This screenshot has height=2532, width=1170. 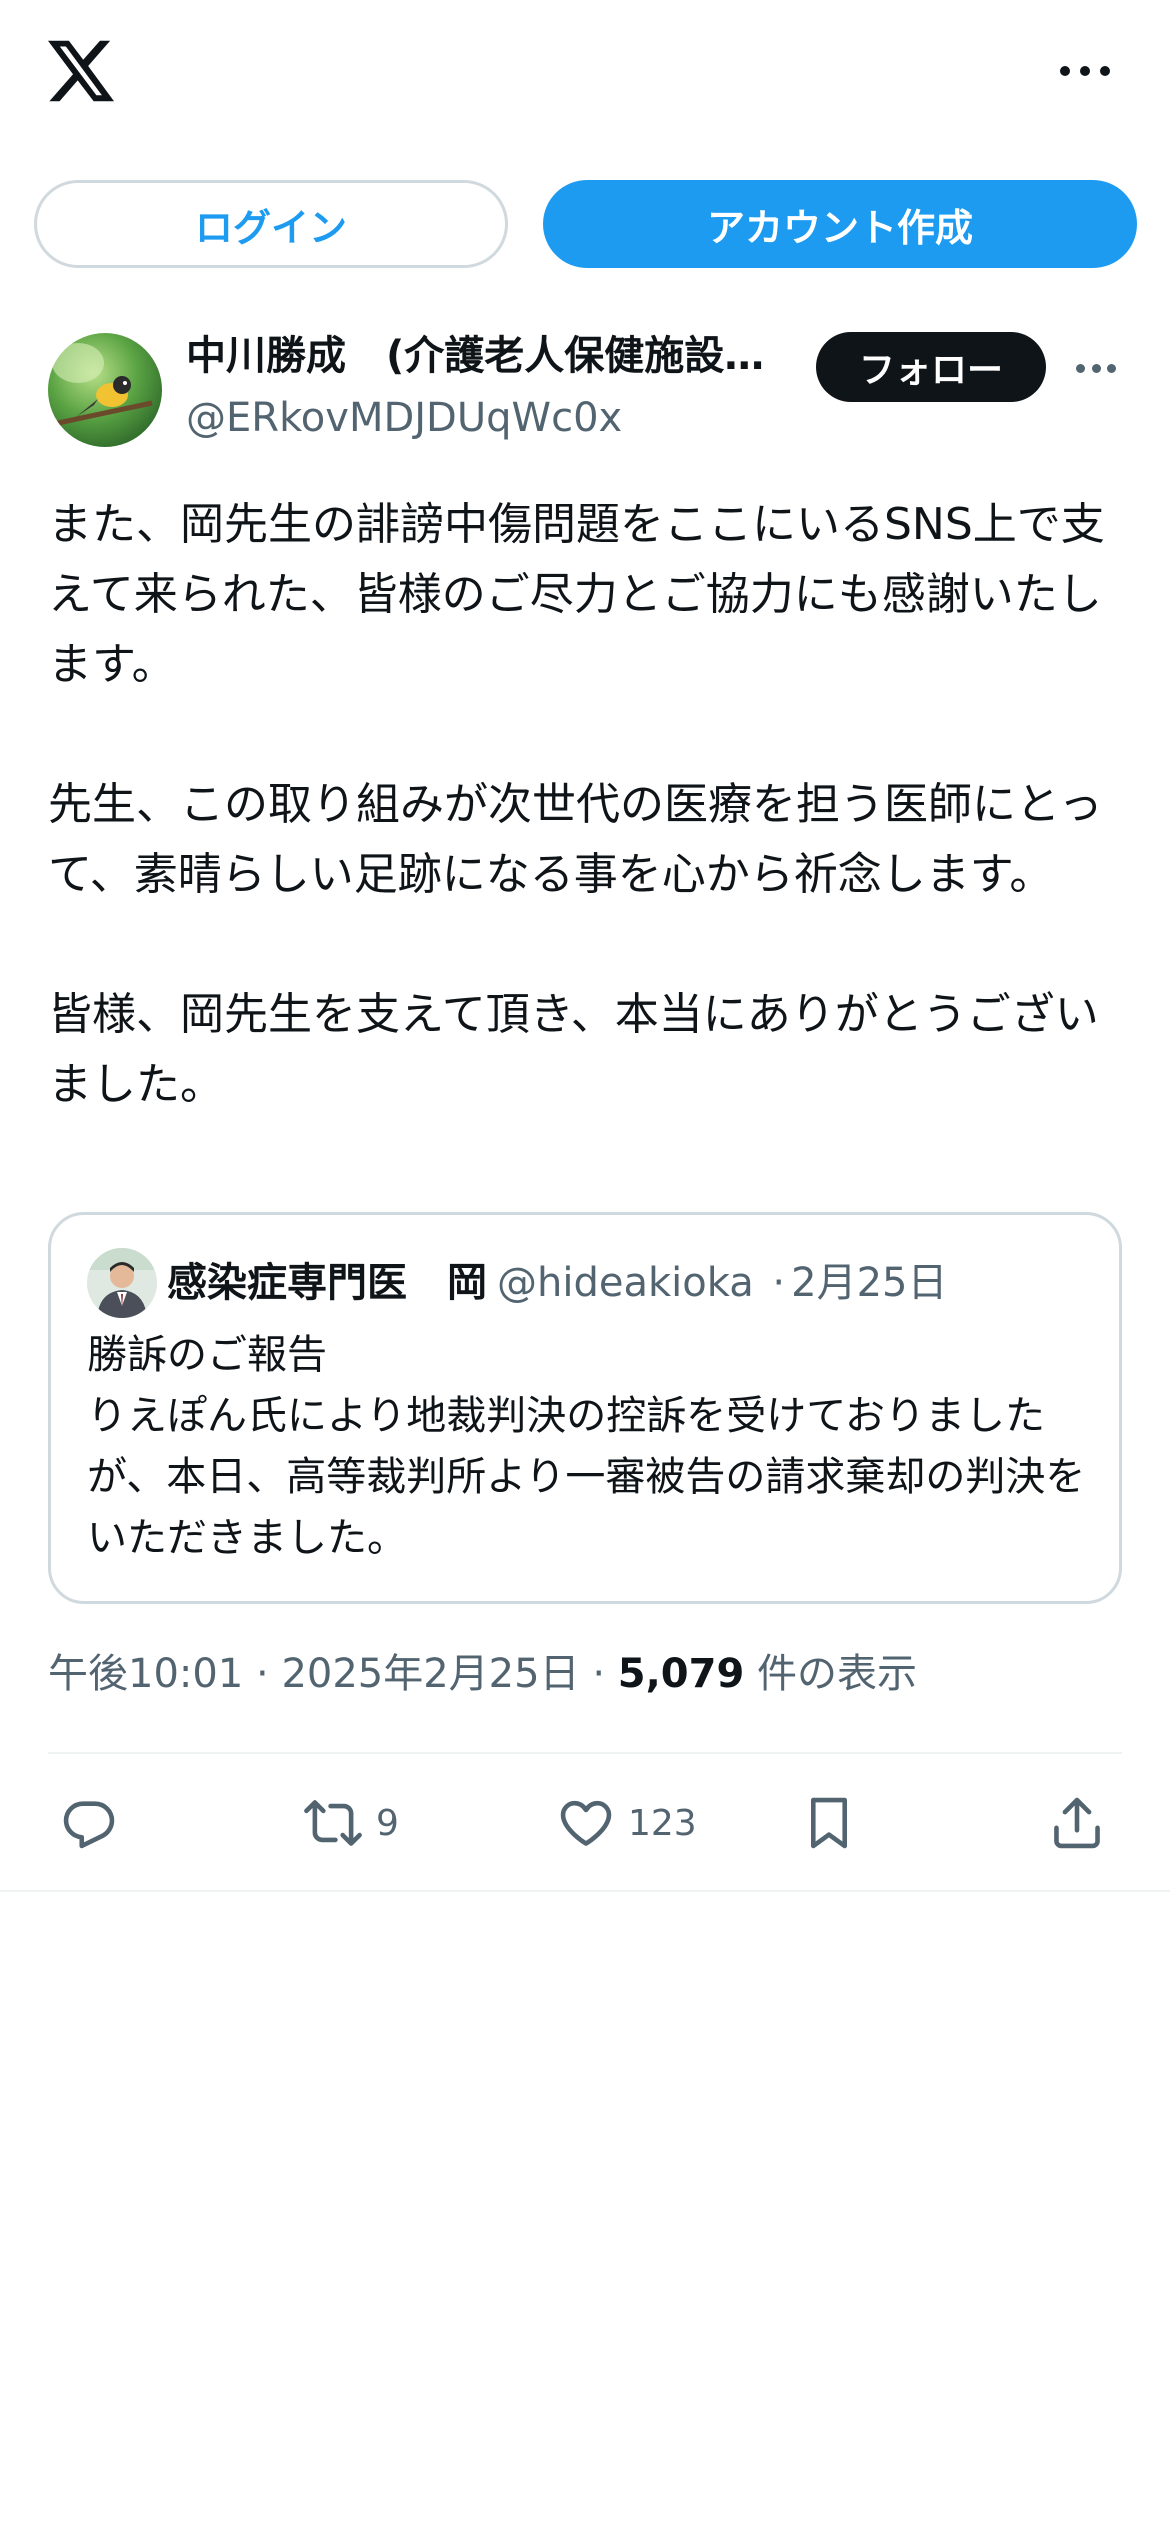 I want to click on retweet-button: 9, so click(x=350, y=1823).